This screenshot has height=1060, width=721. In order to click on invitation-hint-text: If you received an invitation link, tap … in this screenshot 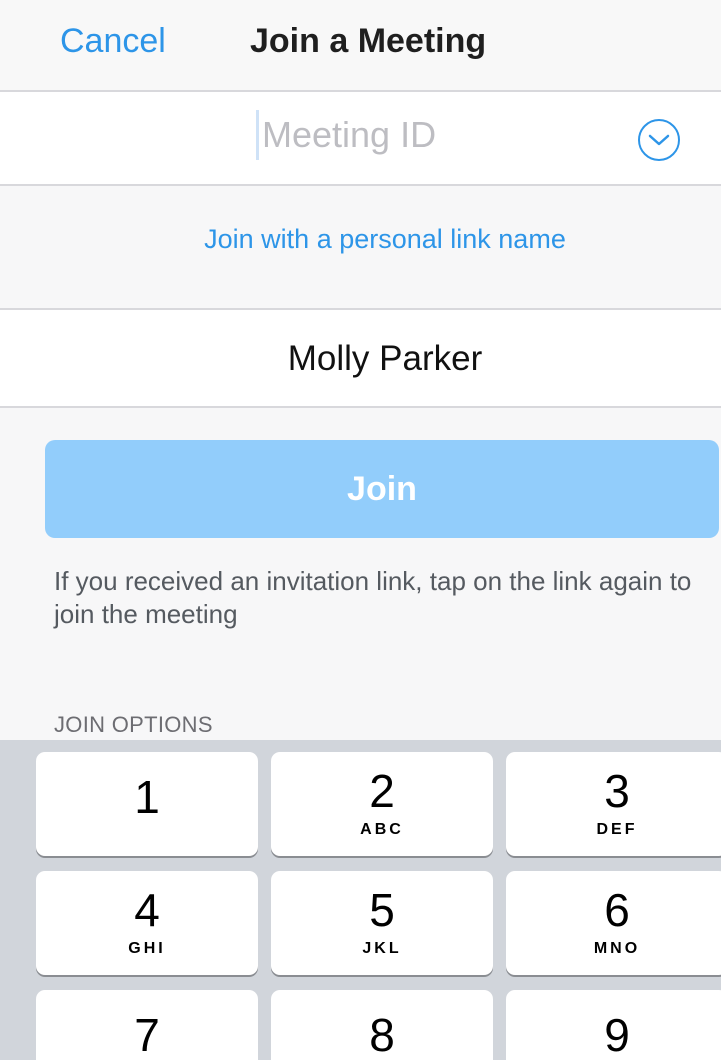, I will do `click(373, 597)`.